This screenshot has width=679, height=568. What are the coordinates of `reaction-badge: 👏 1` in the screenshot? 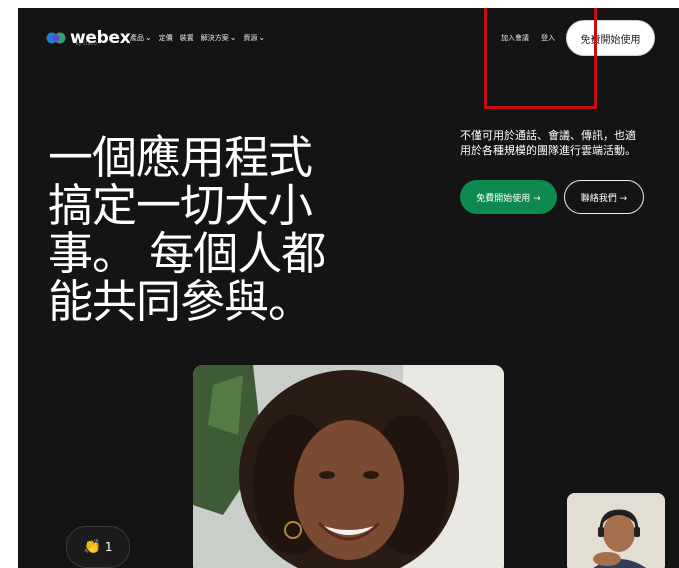 It's located at (98, 547).